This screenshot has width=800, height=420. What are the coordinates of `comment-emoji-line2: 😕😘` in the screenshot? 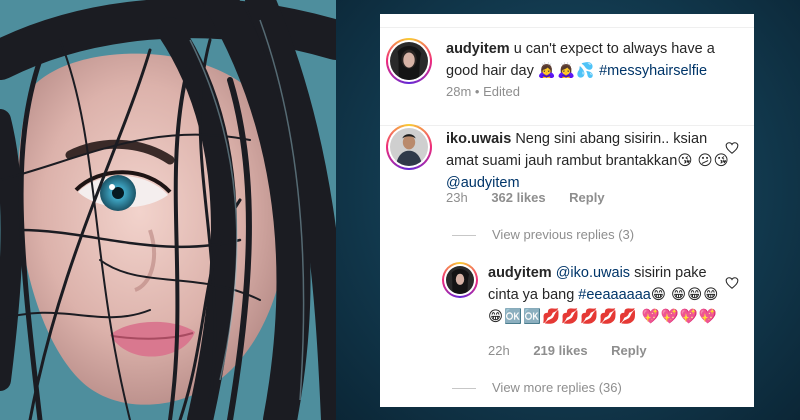 It's located at (713, 161).